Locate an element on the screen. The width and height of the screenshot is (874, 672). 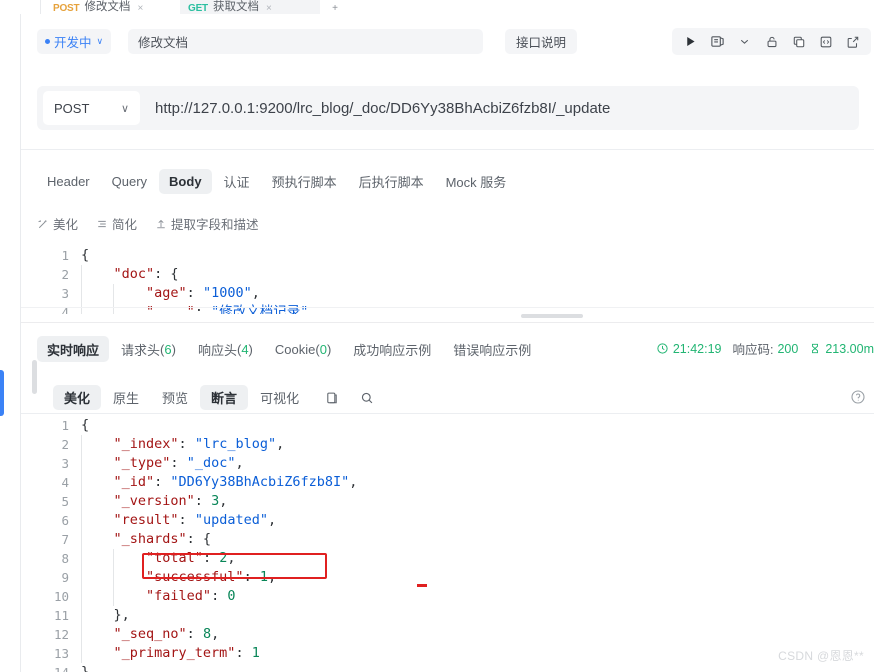
line-number: 12 is located at coordinates (61, 634).